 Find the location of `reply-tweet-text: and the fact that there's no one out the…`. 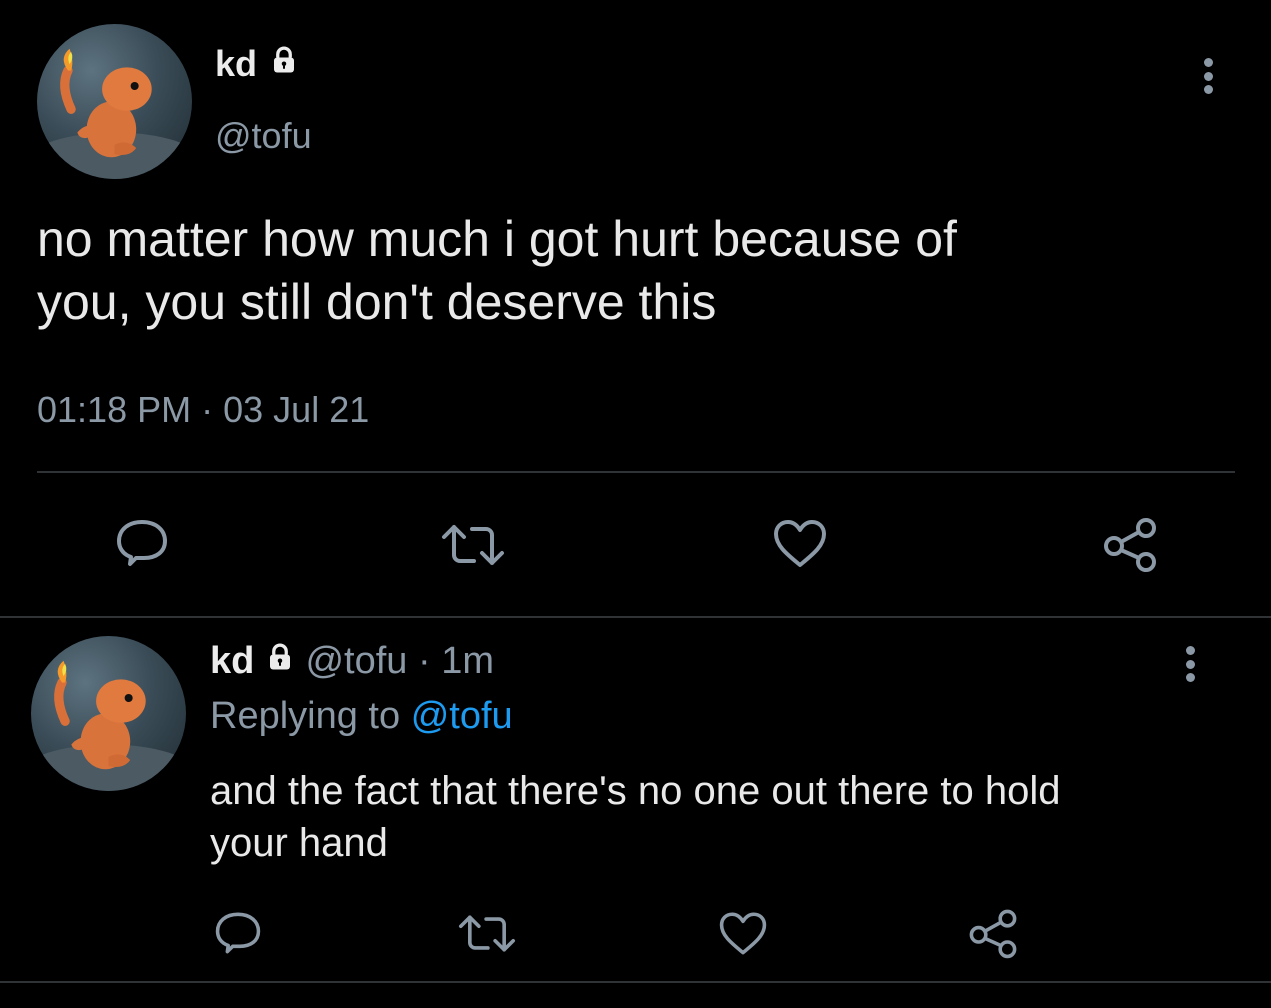

reply-tweet-text: and the fact that there's no one out the… is located at coordinates (730, 817).